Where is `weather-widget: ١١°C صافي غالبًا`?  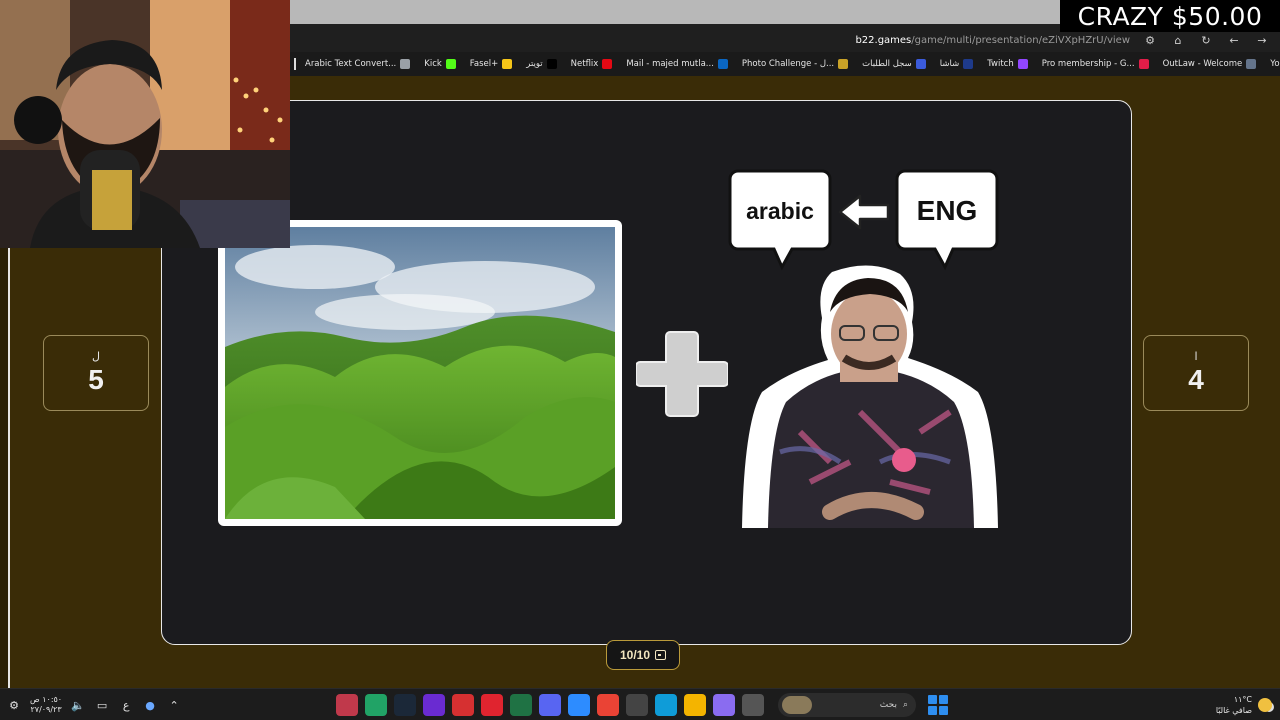 weather-widget: ١١°C صافي غالبًا is located at coordinates (1244, 705).